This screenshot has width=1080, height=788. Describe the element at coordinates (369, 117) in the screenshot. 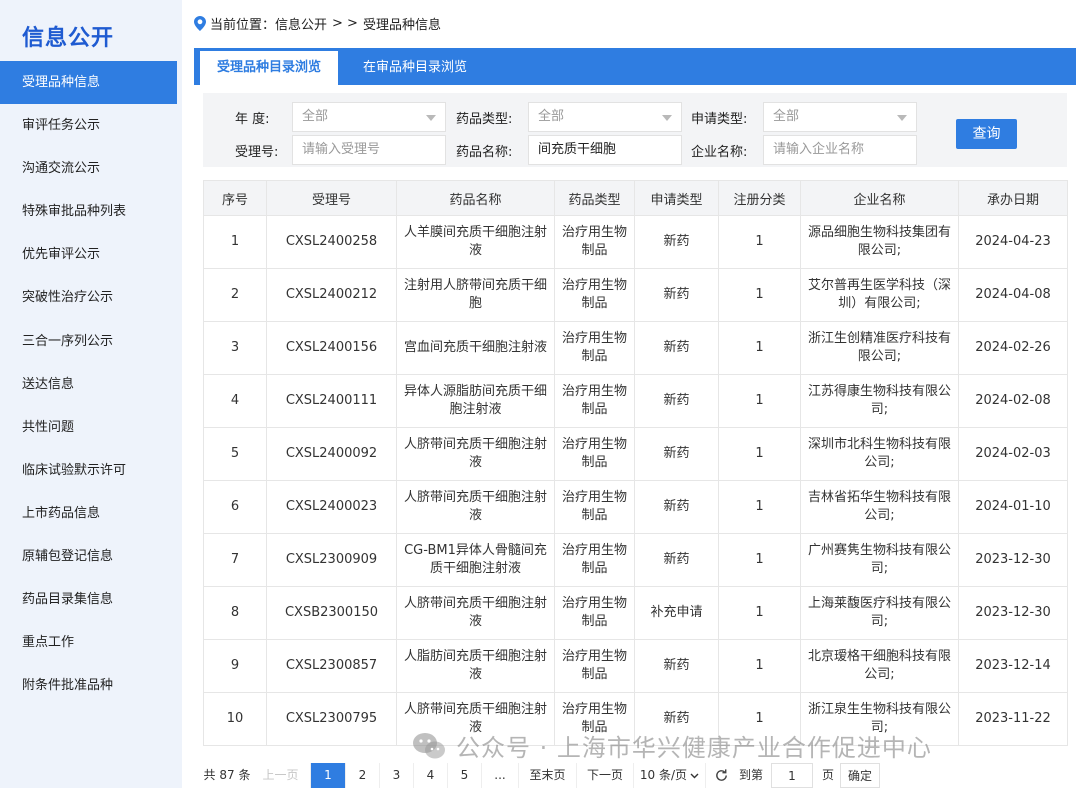

I see `year-select: 全部` at that location.